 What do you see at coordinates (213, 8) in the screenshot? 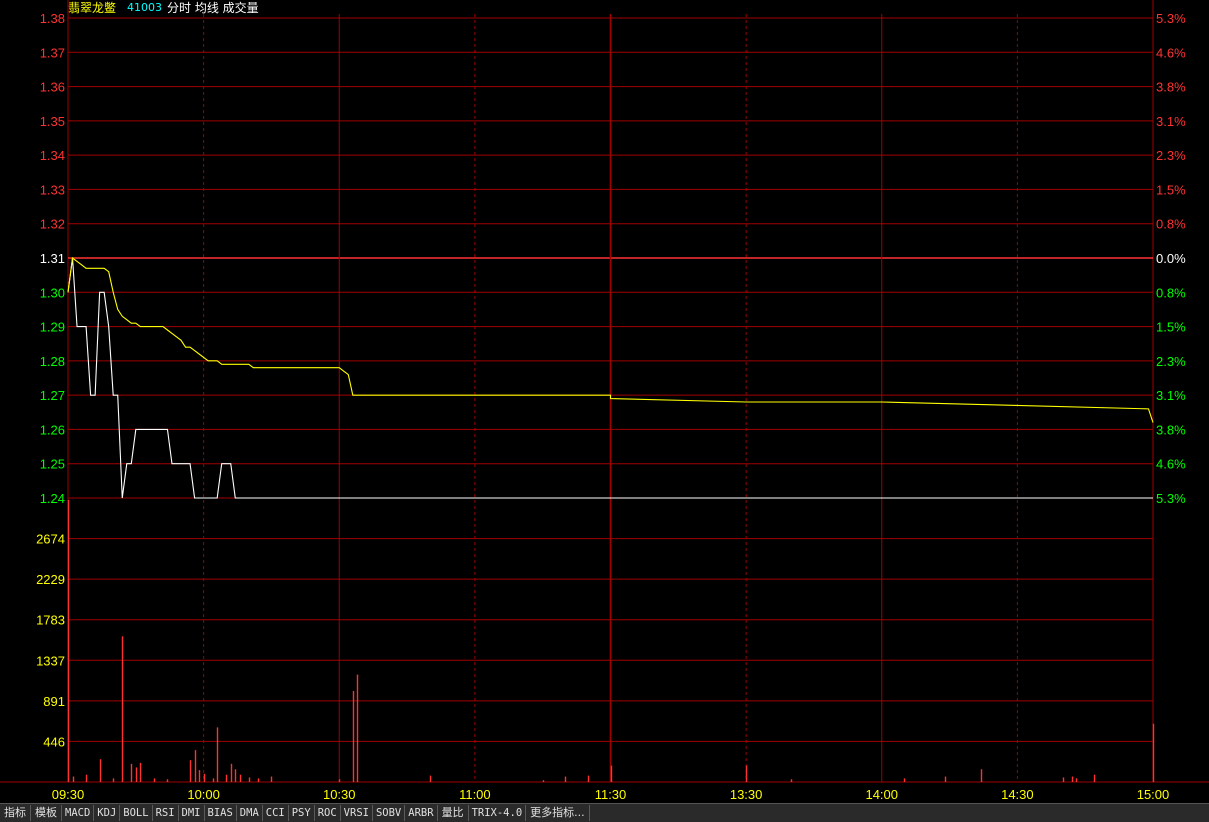
I see `indicator-legend: 分时 均线 成交量` at bounding box center [213, 8].